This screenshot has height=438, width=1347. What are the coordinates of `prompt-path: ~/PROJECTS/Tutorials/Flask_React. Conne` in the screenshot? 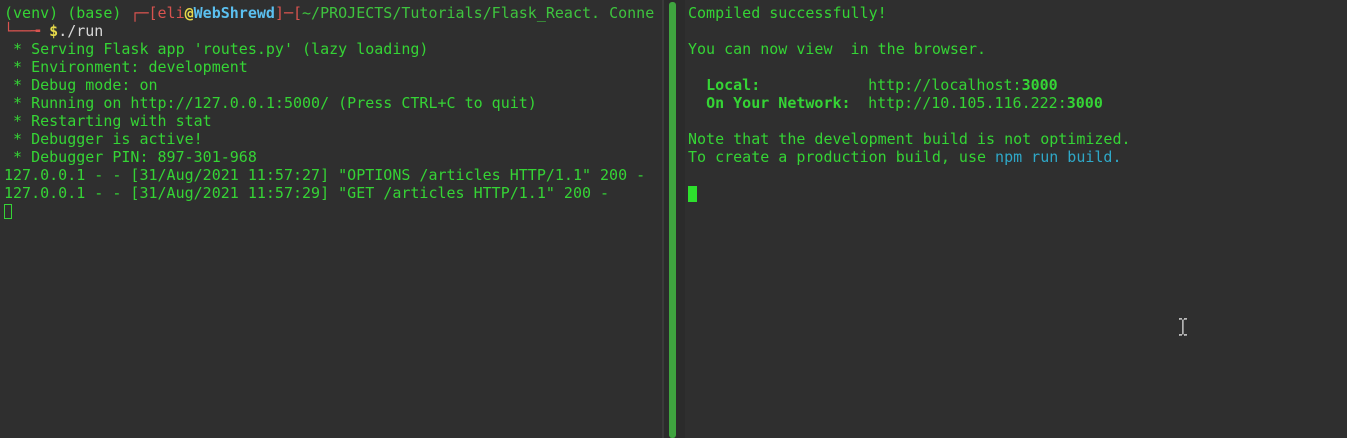 It's located at (478, 13).